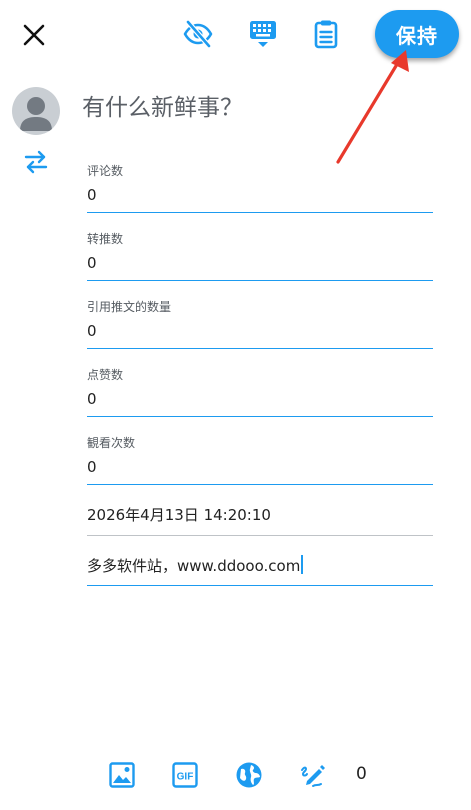 Image resolution: width=471 pixels, height=810 pixels. I want to click on field-comments: 评论数 0, so click(260, 188).